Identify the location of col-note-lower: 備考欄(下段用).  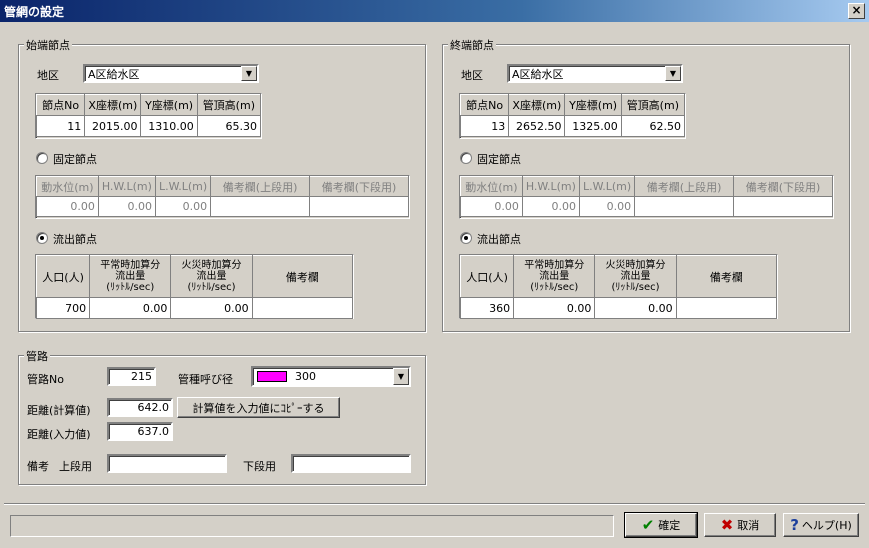
(359, 186).